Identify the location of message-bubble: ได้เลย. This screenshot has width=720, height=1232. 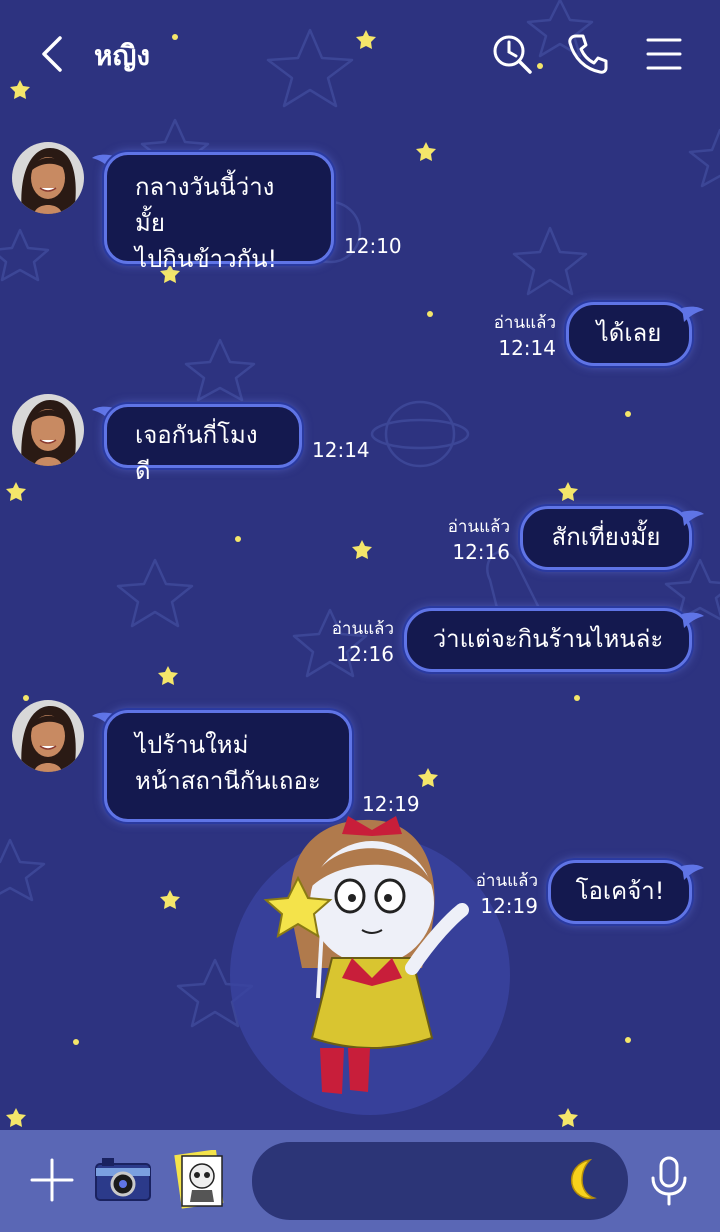
(629, 334).